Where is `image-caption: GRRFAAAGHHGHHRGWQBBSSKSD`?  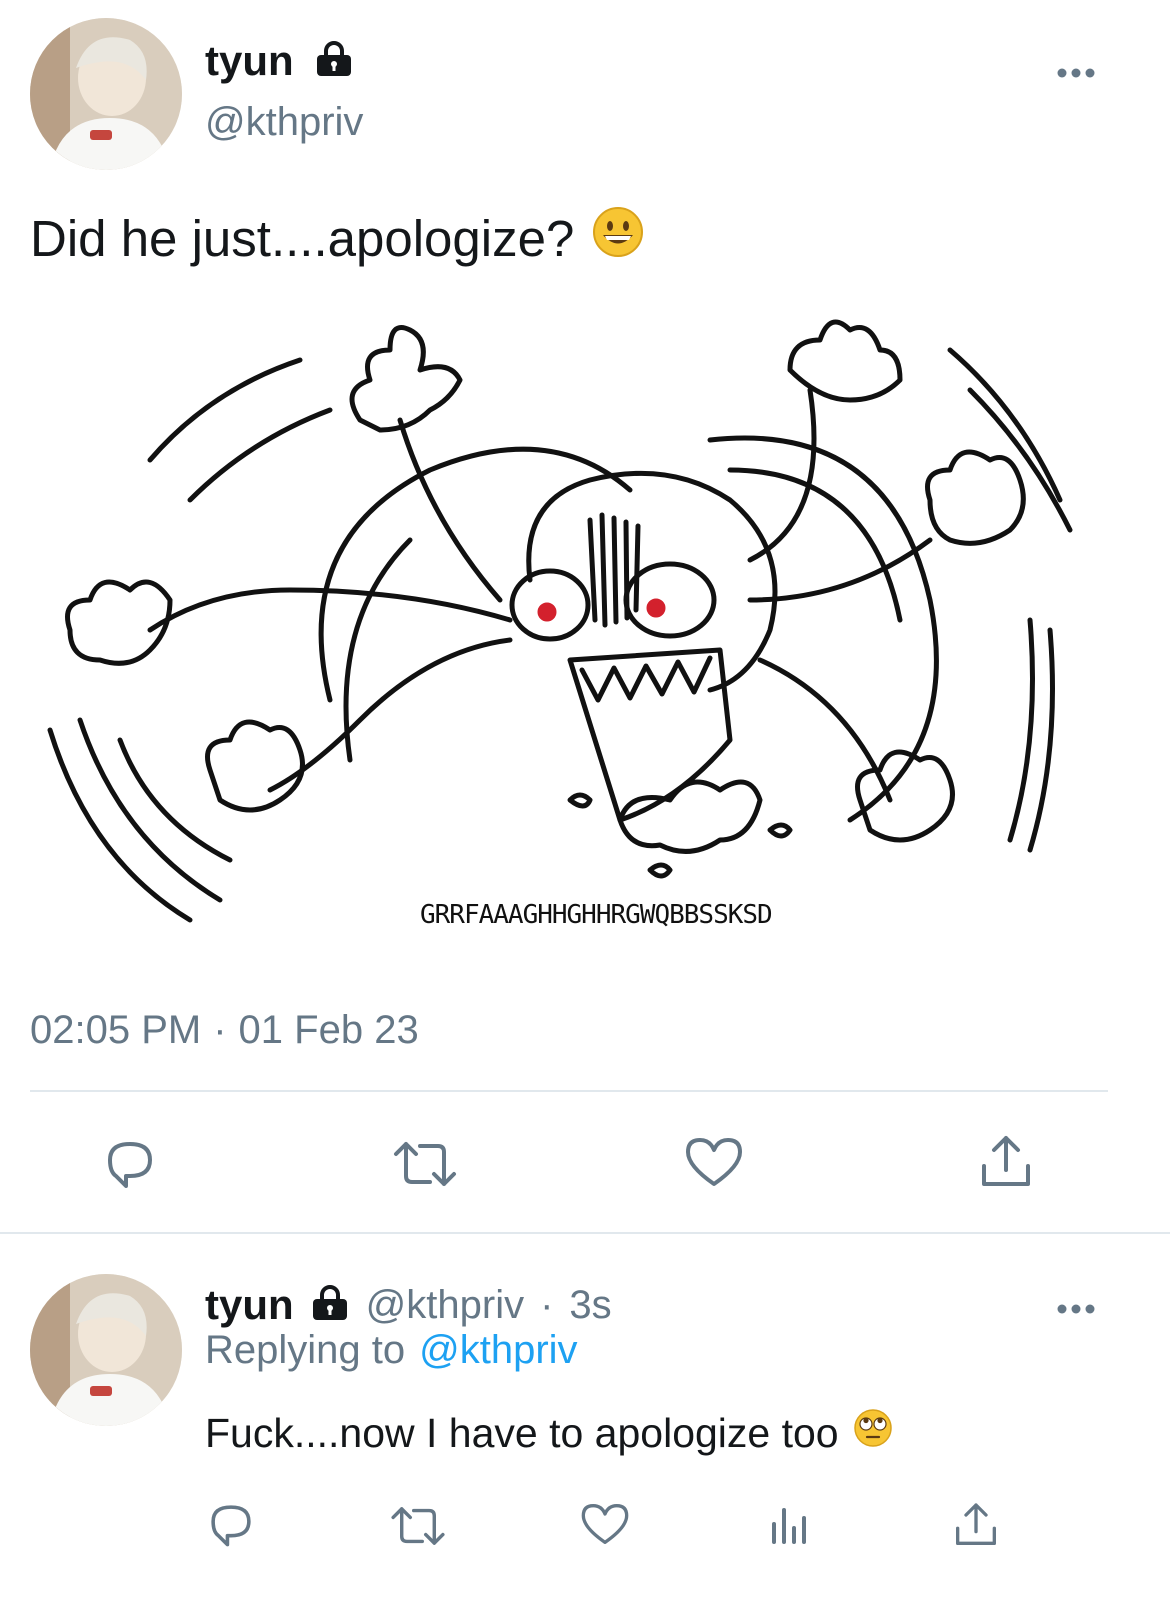
image-caption: GRRFAAAGHHGHHRGWQBBSSKSD is located at coordinates (596, 915).